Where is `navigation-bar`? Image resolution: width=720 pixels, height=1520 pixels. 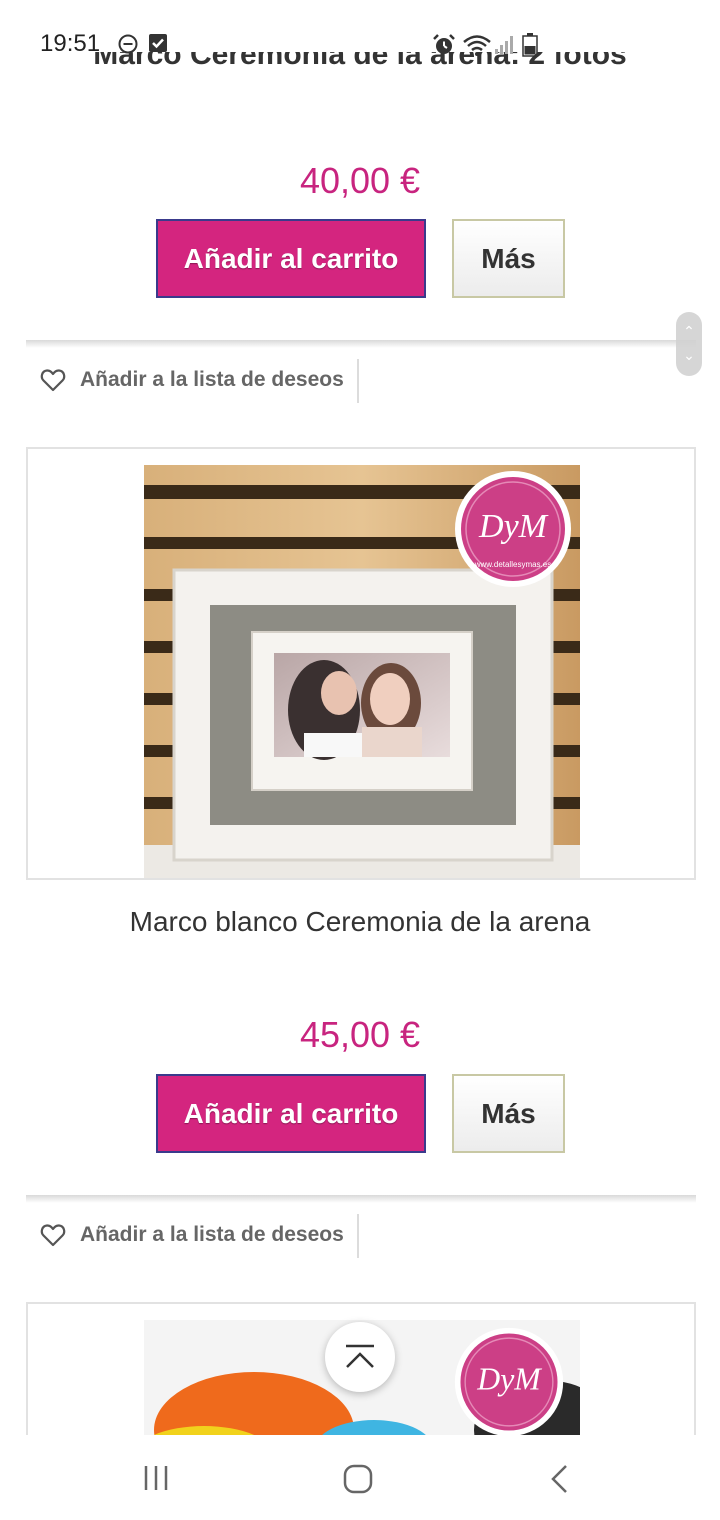
navigation-bar is located at coordinates (360, 1477).